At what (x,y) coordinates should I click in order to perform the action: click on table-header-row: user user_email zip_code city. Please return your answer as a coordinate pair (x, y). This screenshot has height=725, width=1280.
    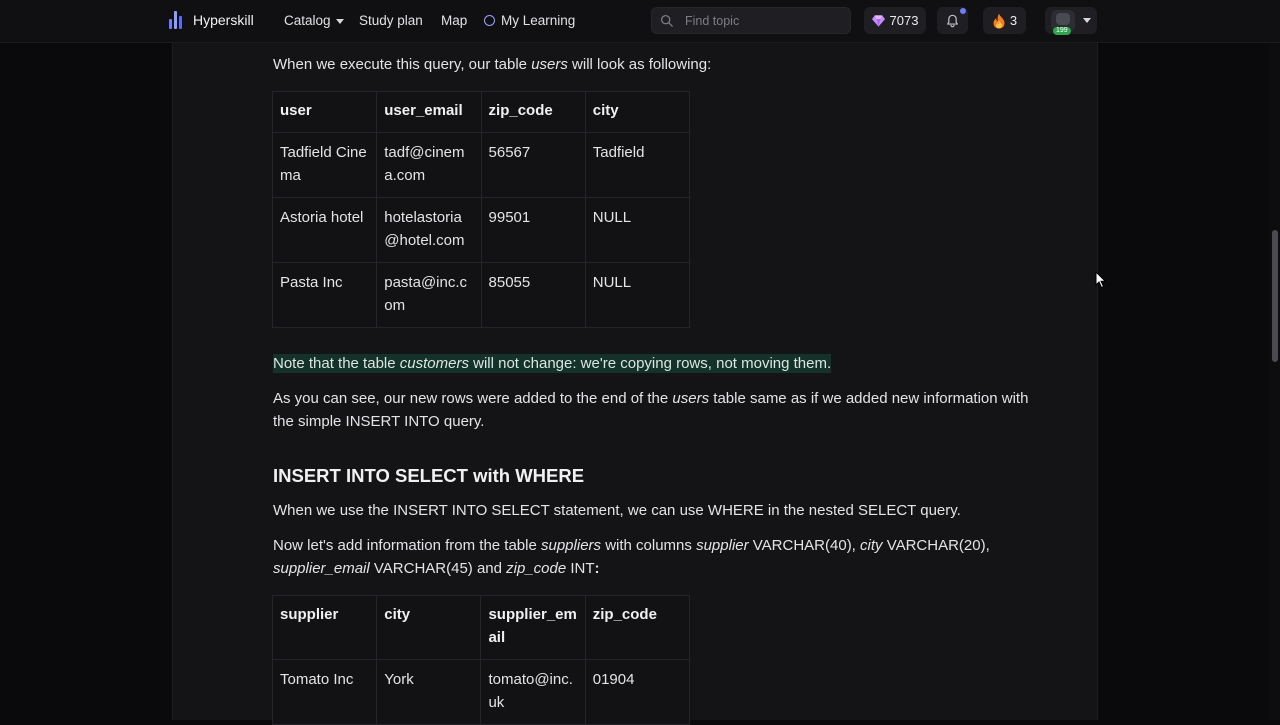
    Looking at the image, I should click on (481, 112).